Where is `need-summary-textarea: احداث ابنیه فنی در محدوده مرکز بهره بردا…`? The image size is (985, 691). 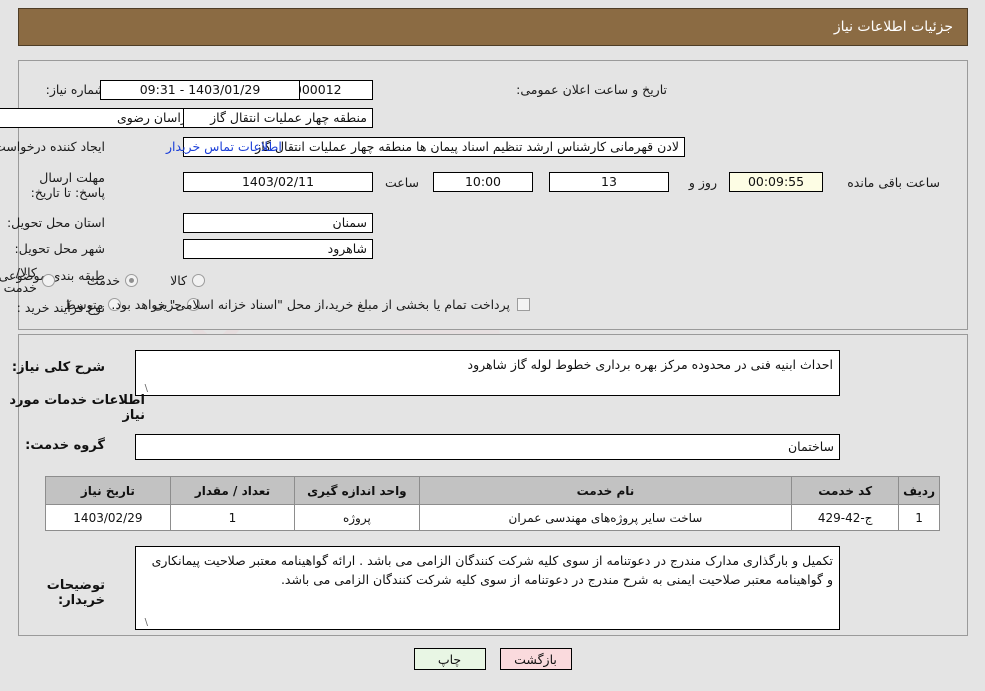
need-summary-textarea: احداث ابنیه فنی در محدوده مرکز بهره بردا… is located at coordinates (487, 373).